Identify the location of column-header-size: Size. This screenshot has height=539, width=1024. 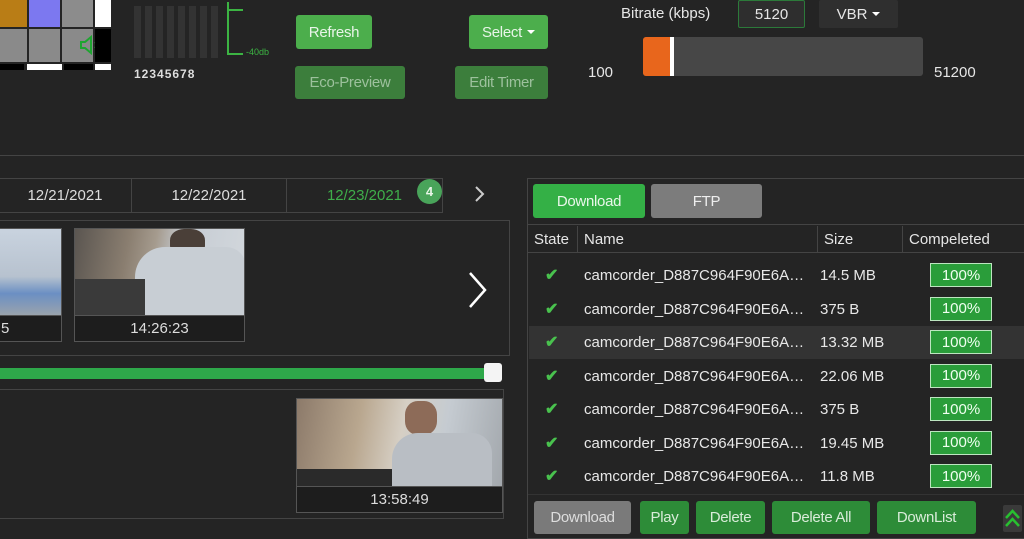
(860, 239).